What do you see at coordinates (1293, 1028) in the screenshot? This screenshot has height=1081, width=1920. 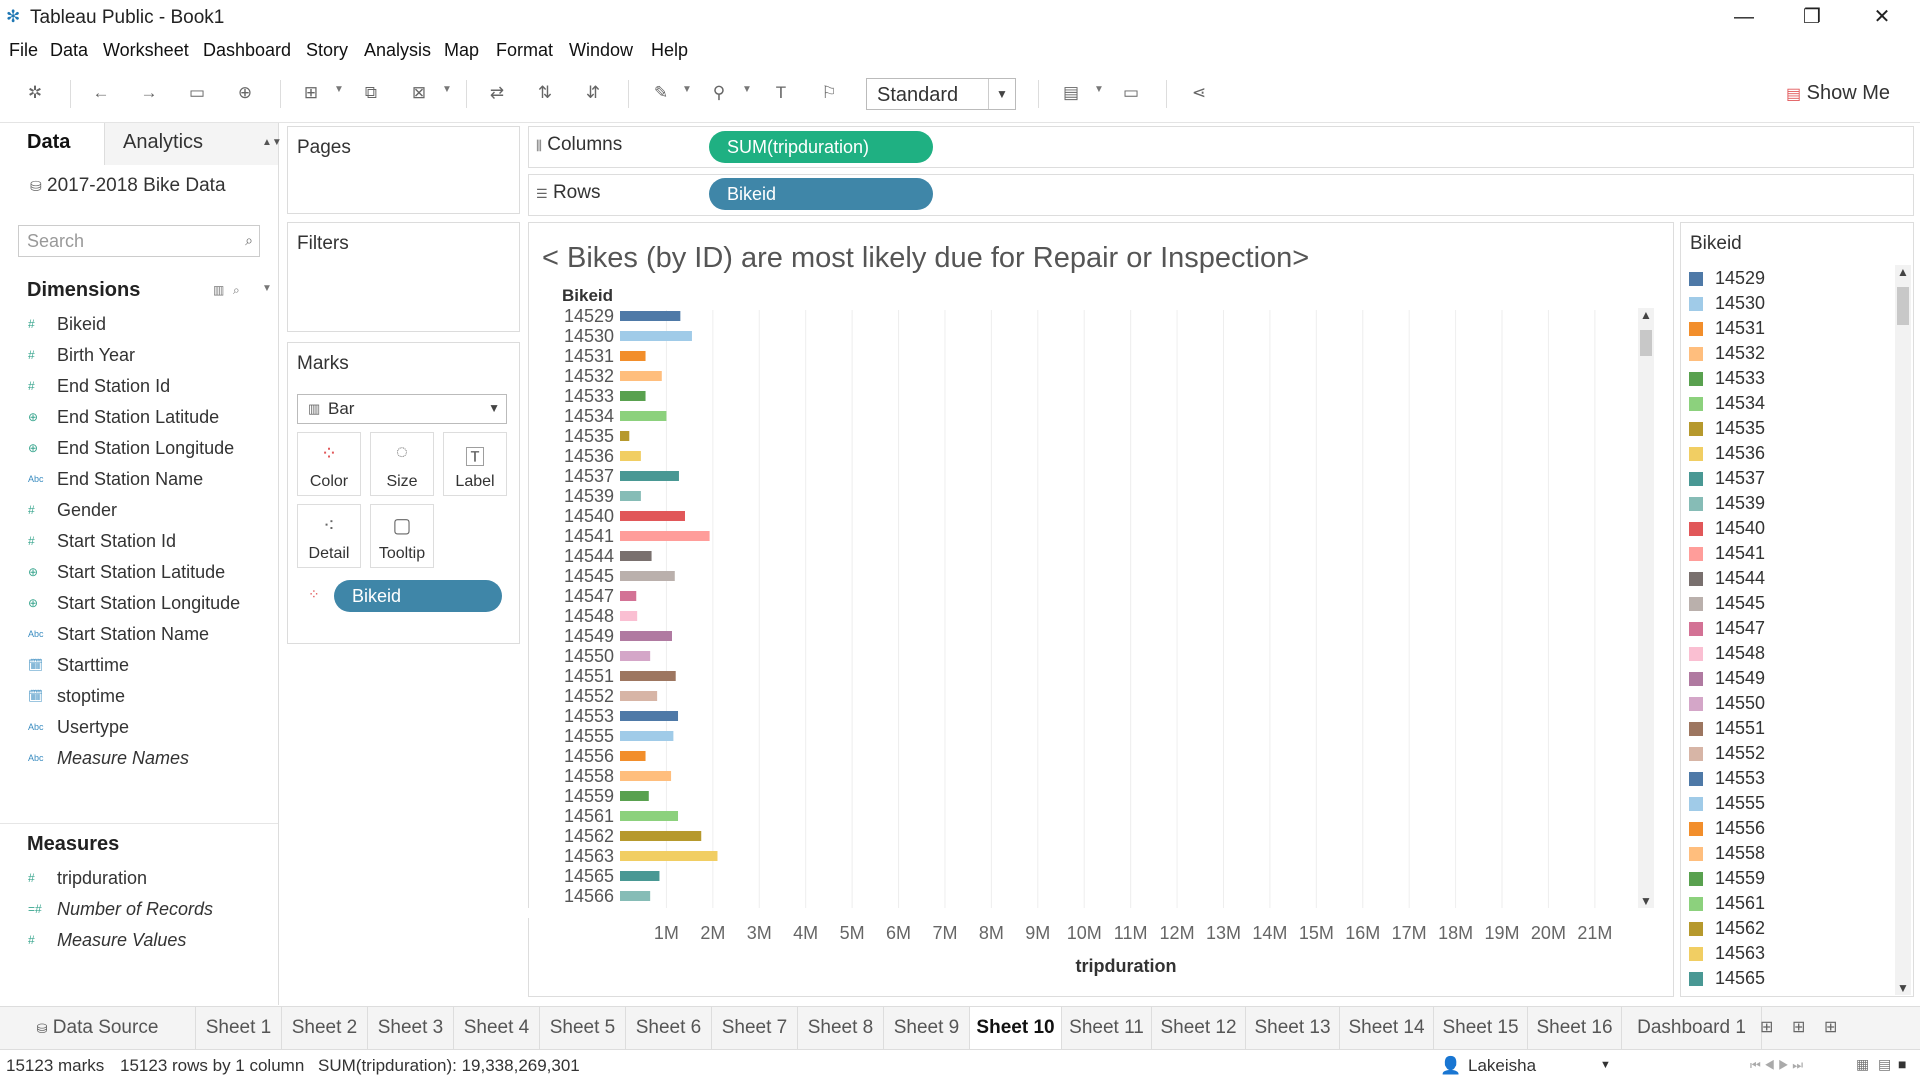 I see `sheet-tab: Sheet 13` at bounding box center [1293, 1028].